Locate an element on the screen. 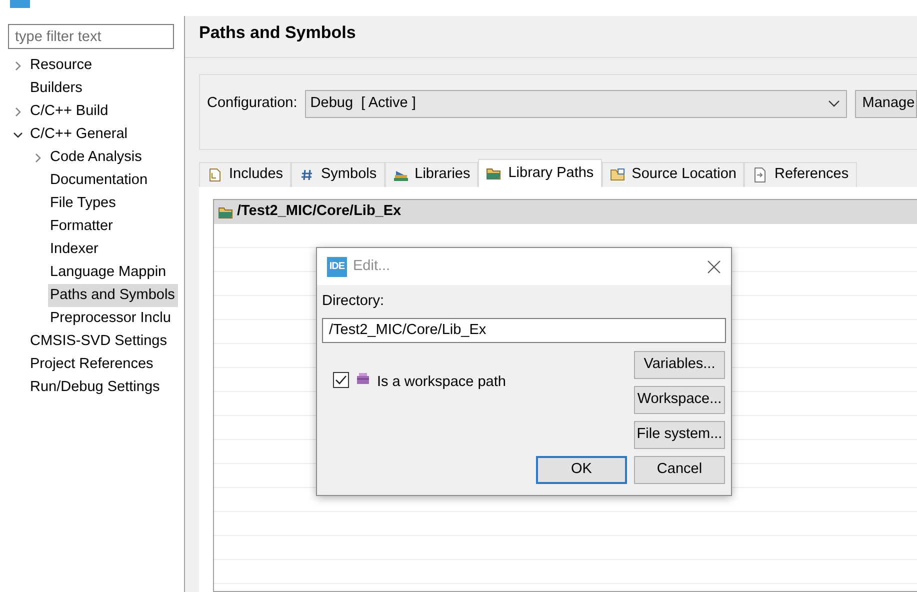 This screenshot has width=917, height=592. tree-item: File Types is located at coordinates (83, 204).